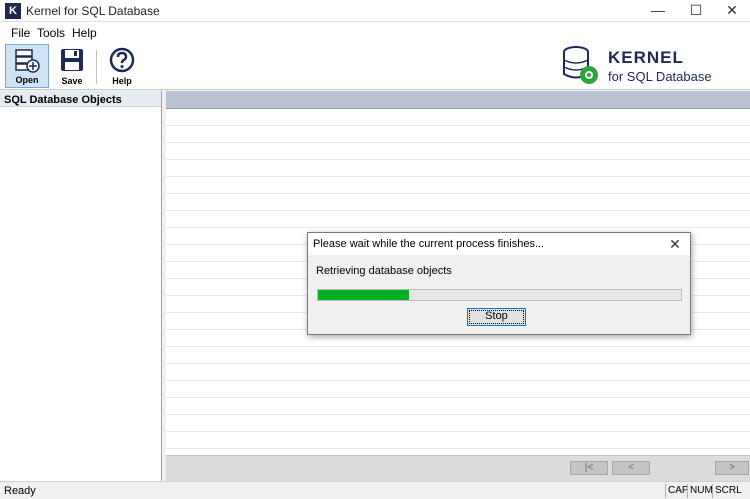 Image resolution: width=750 pixels, height=499 pixels. What do you see at coordinates (646, 57) in the screenshot?
I see `brand-name: KERNEL` at bounding box center [646, 57].